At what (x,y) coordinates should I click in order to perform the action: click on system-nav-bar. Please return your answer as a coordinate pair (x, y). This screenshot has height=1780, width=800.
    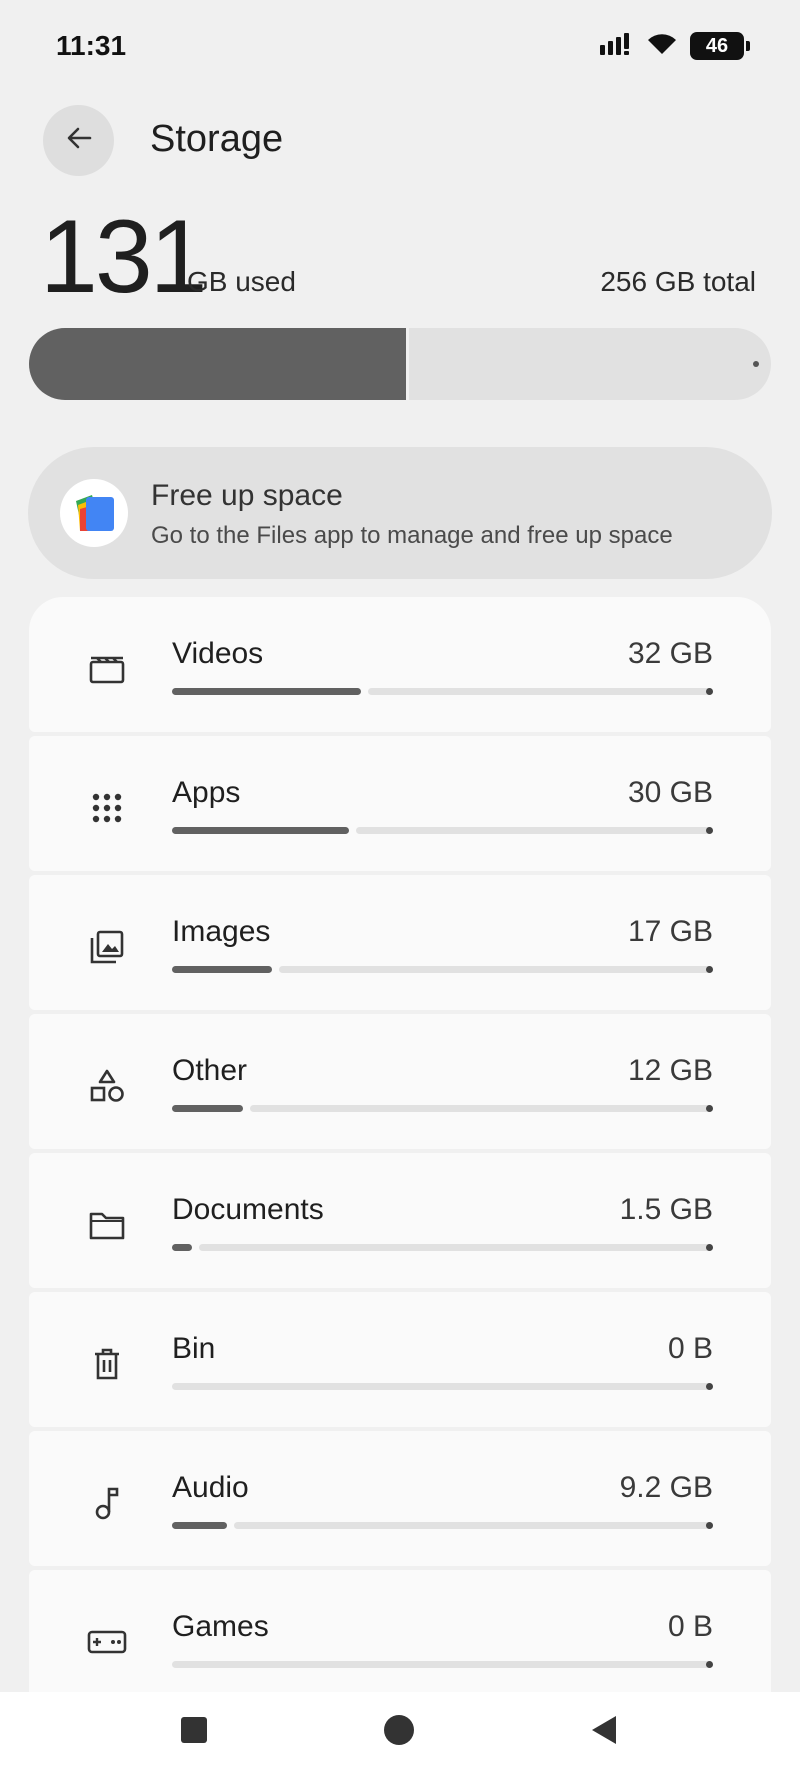
    Looking at the image, I should click on (400, 1736).